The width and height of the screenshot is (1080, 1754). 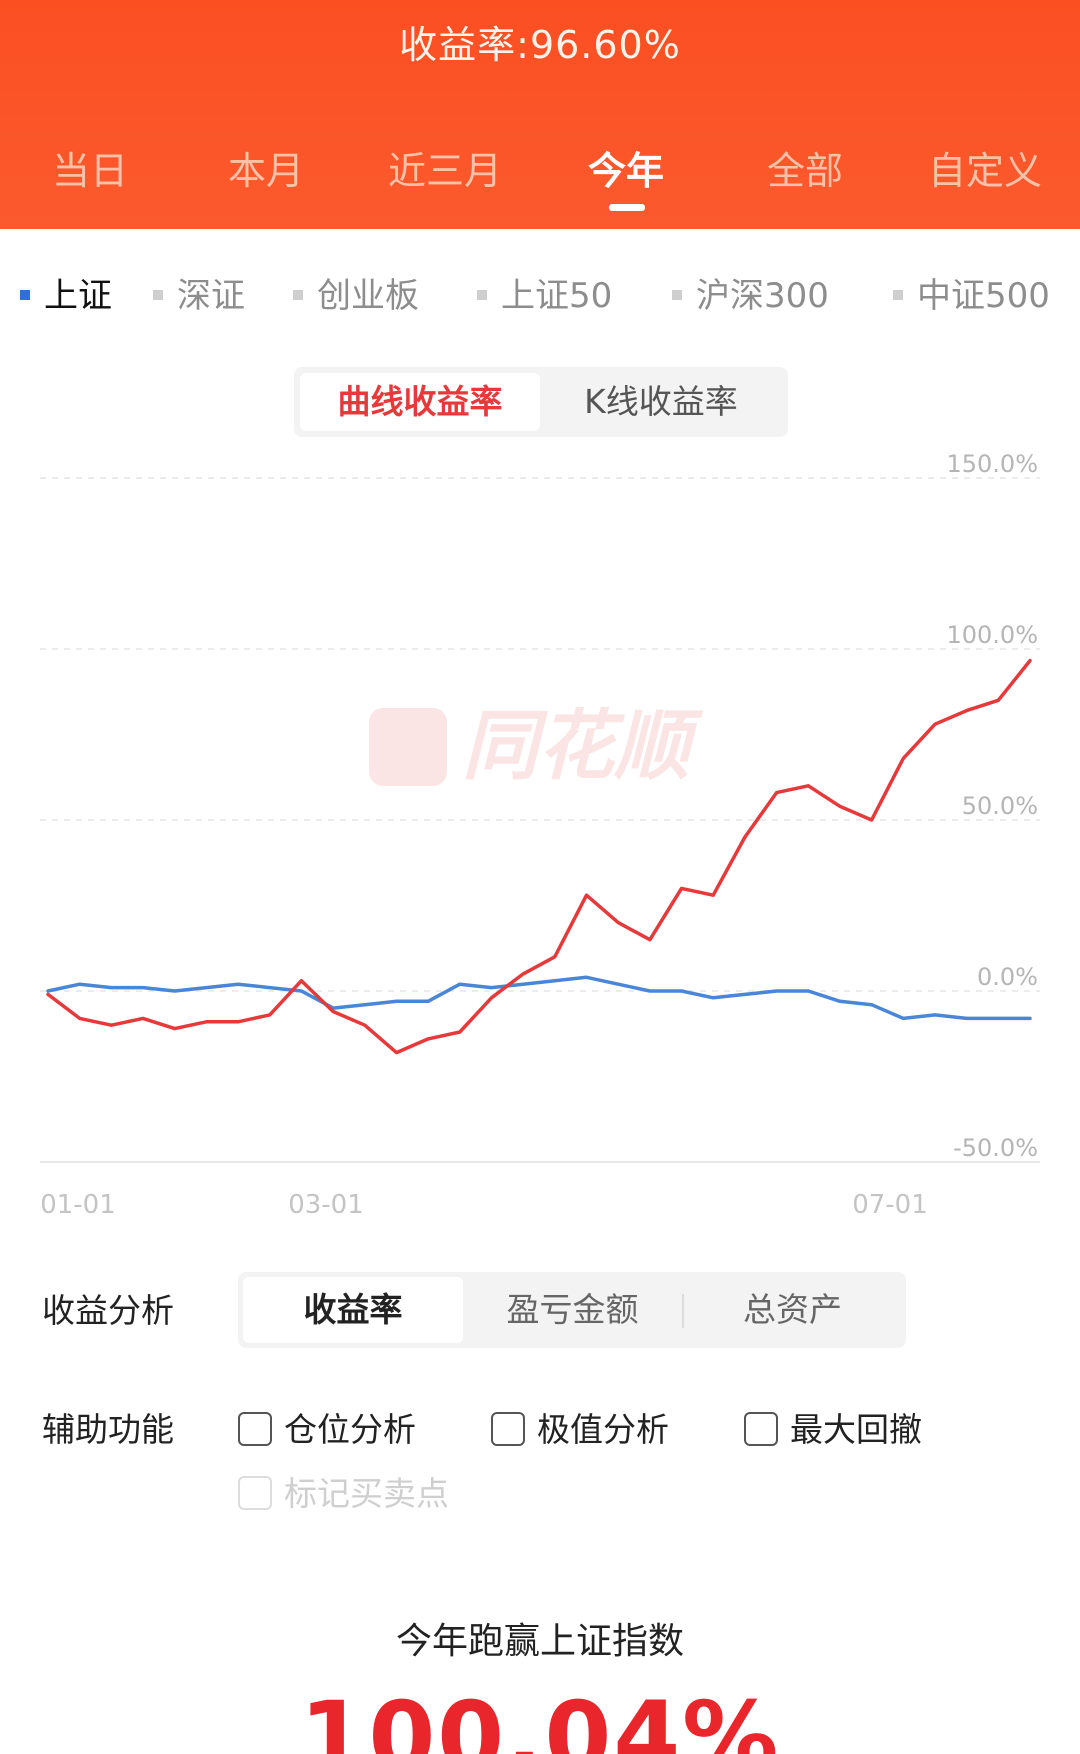 I want to click on index-tab-label: 中证500, so click(x=983, y=296).